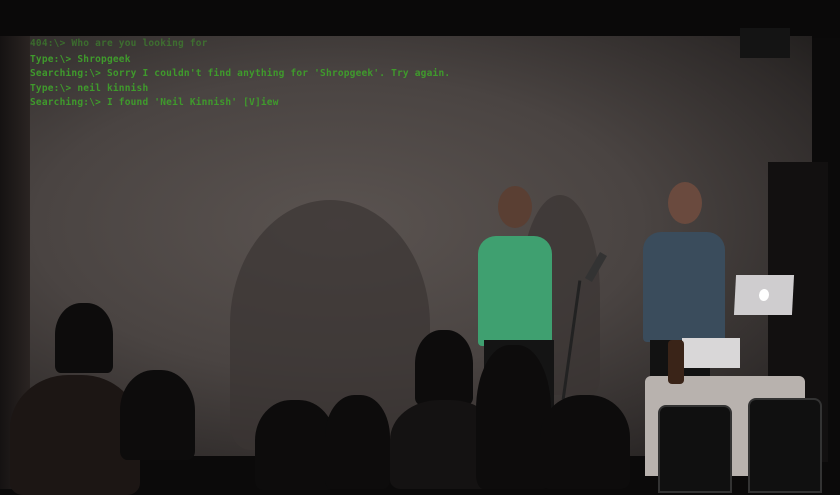 The width and height of the screenshot is (840, 495). Describe the element at coordinates (420, 19) in the screenshot. I see `ceiling` at that location.